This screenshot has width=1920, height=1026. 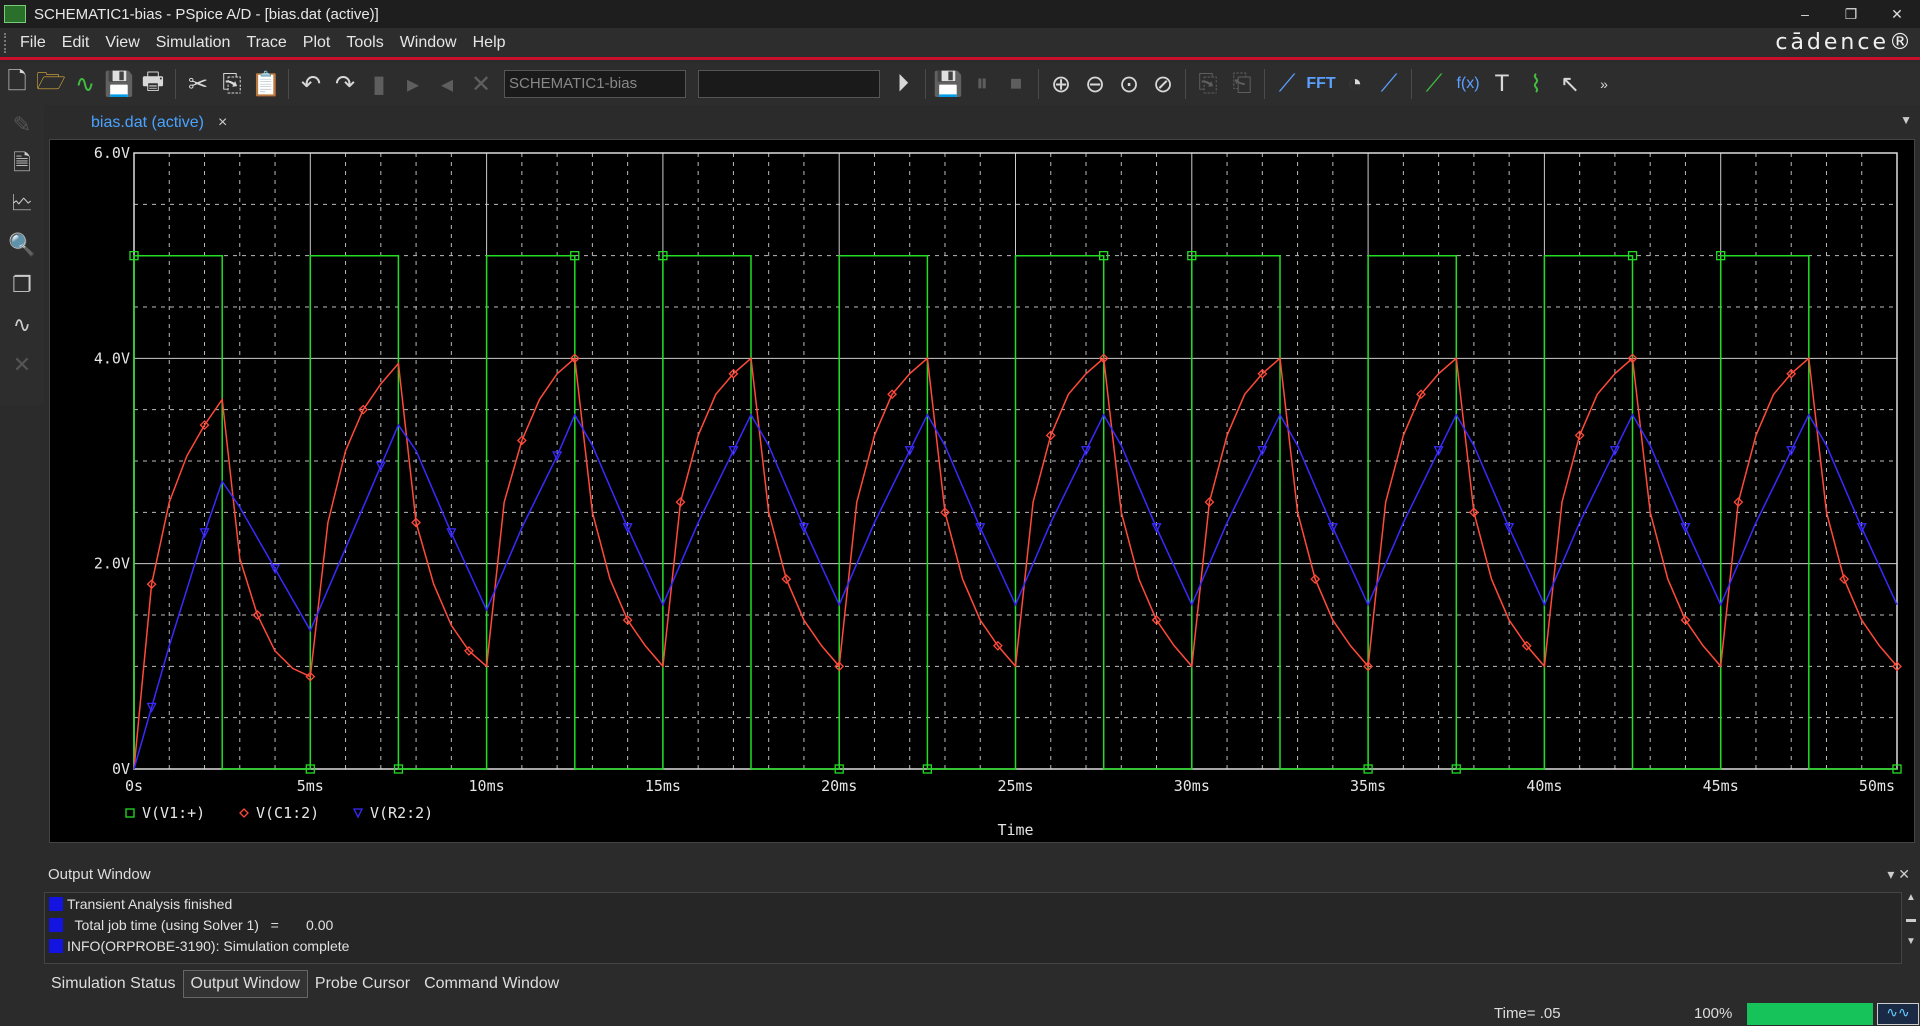 I want to click on menu-window: Window, so click(x=428, y=43).